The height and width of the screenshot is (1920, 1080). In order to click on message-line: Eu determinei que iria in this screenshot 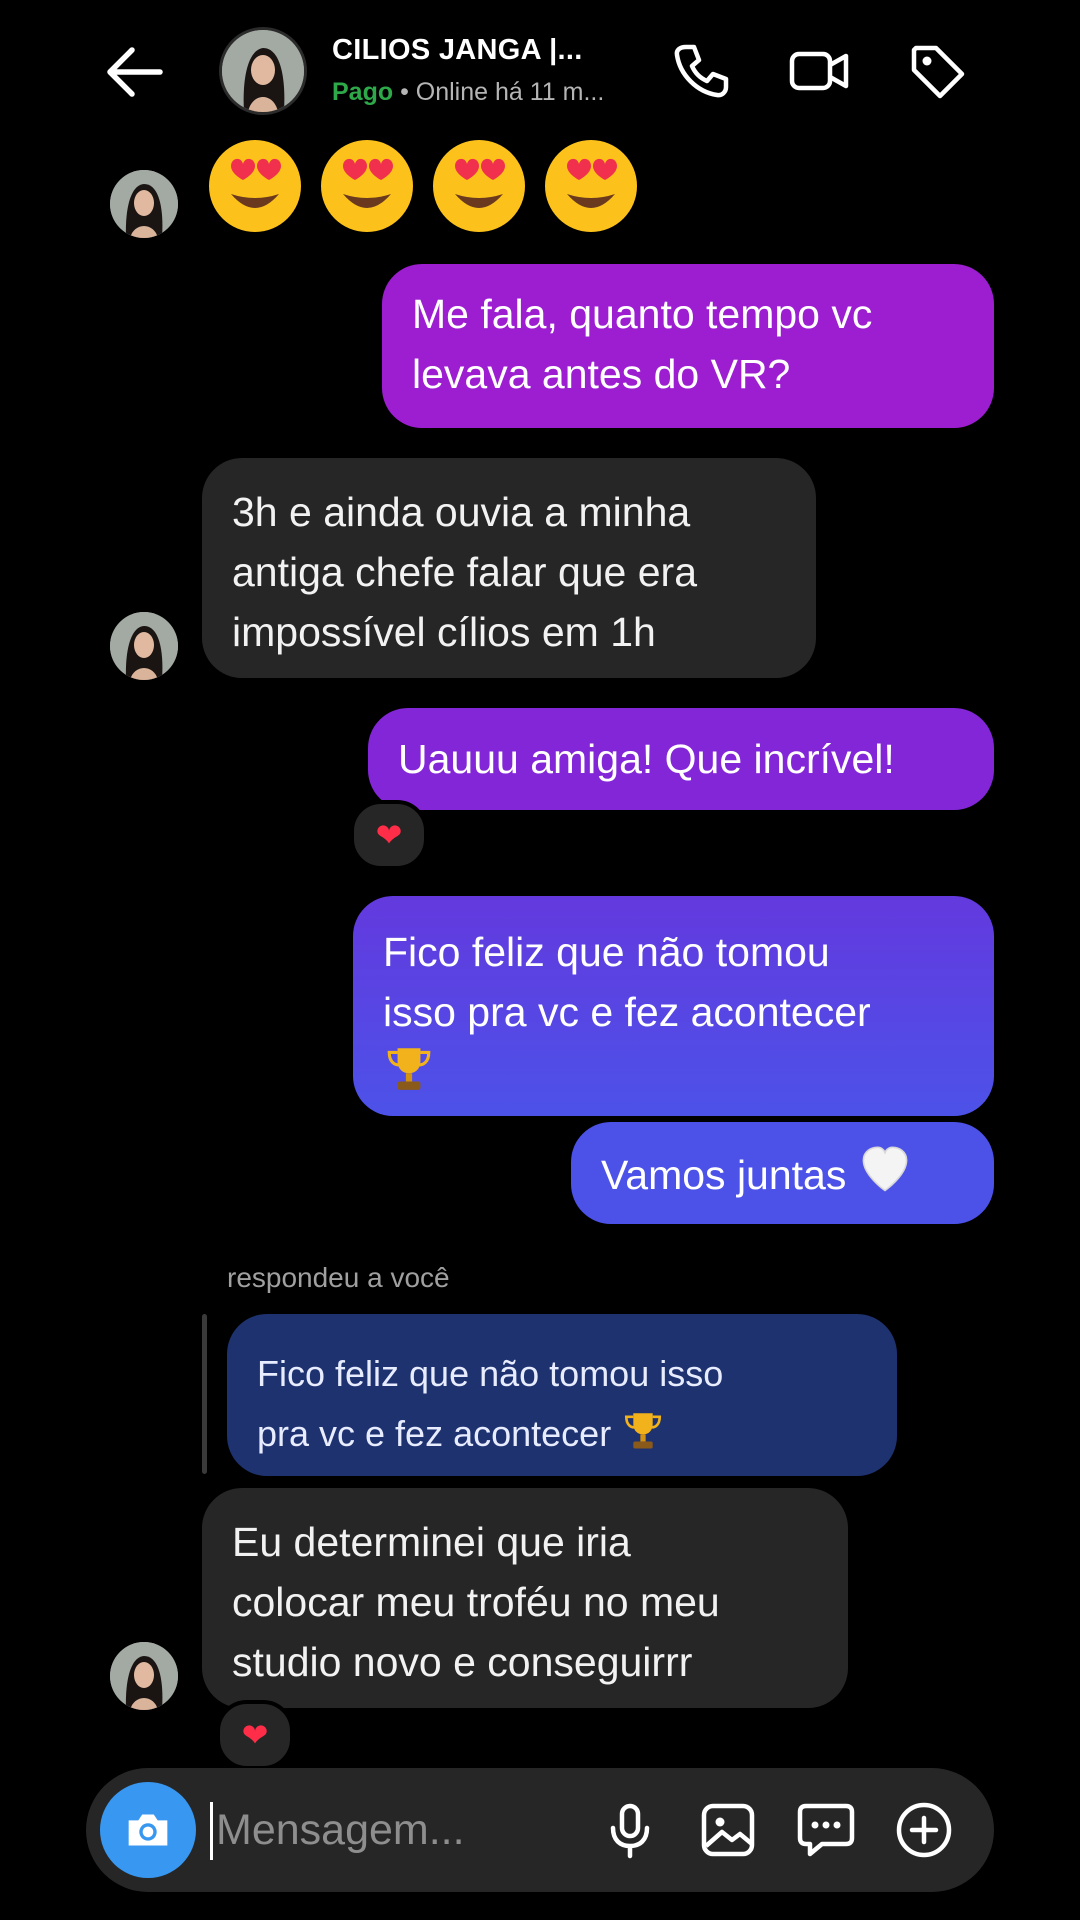, I will do `click(431, 1542)`.